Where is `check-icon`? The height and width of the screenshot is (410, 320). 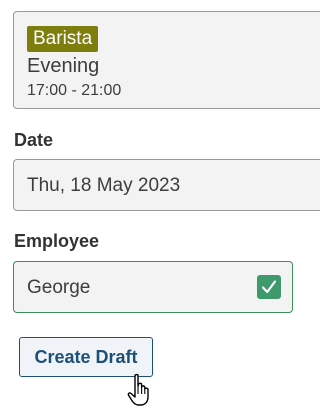 check-icon is located at coordinates (269, 287).